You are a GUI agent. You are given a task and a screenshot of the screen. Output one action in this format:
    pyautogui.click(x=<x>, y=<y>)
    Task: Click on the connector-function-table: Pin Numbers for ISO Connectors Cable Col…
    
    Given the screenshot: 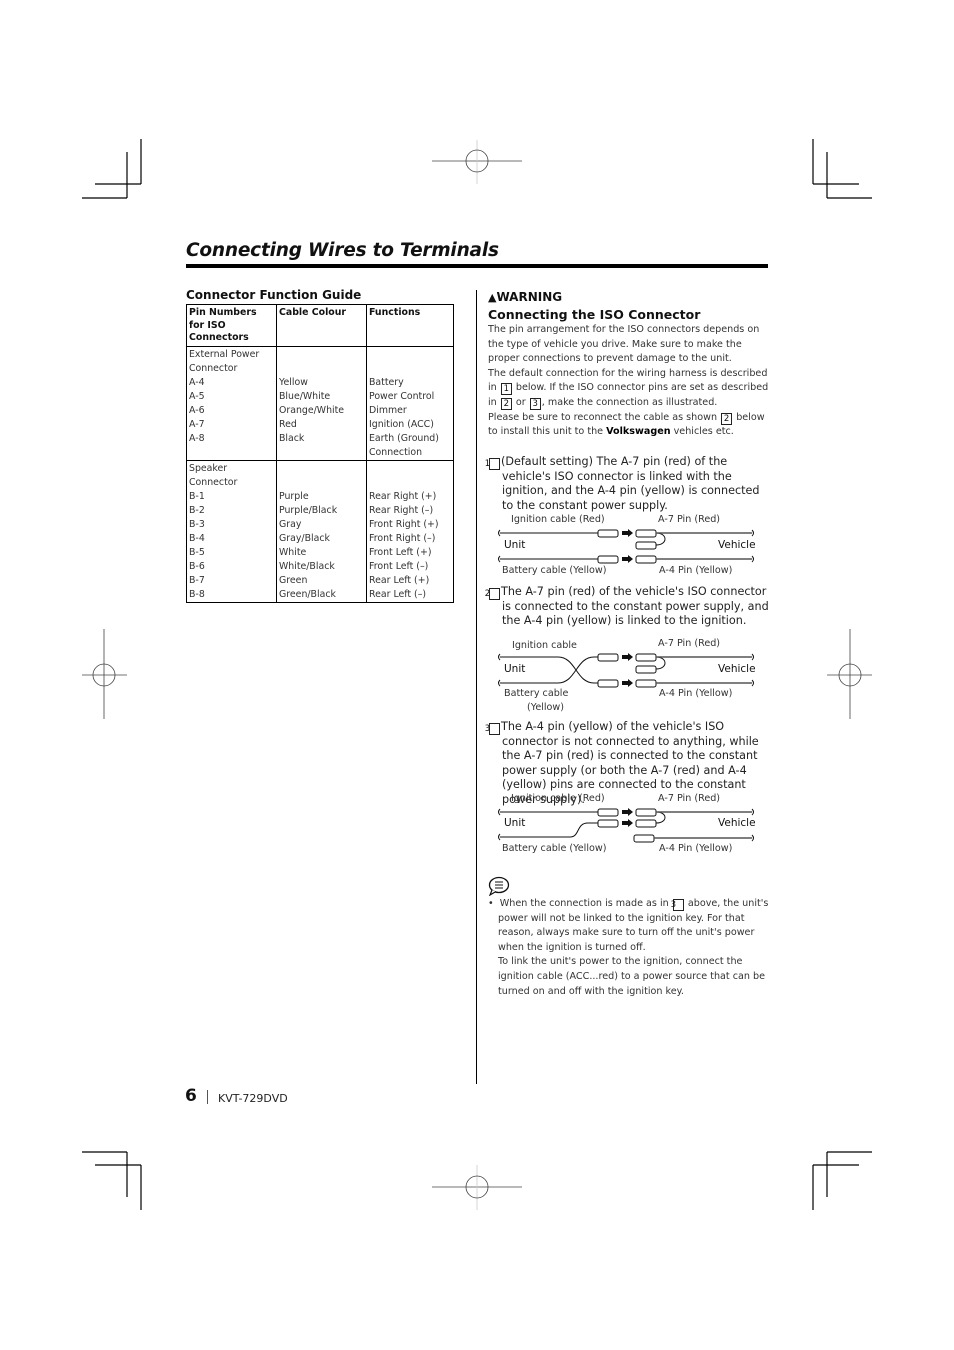 What is the action you would take?
    pyautogui.click(x=320, y=453)
    